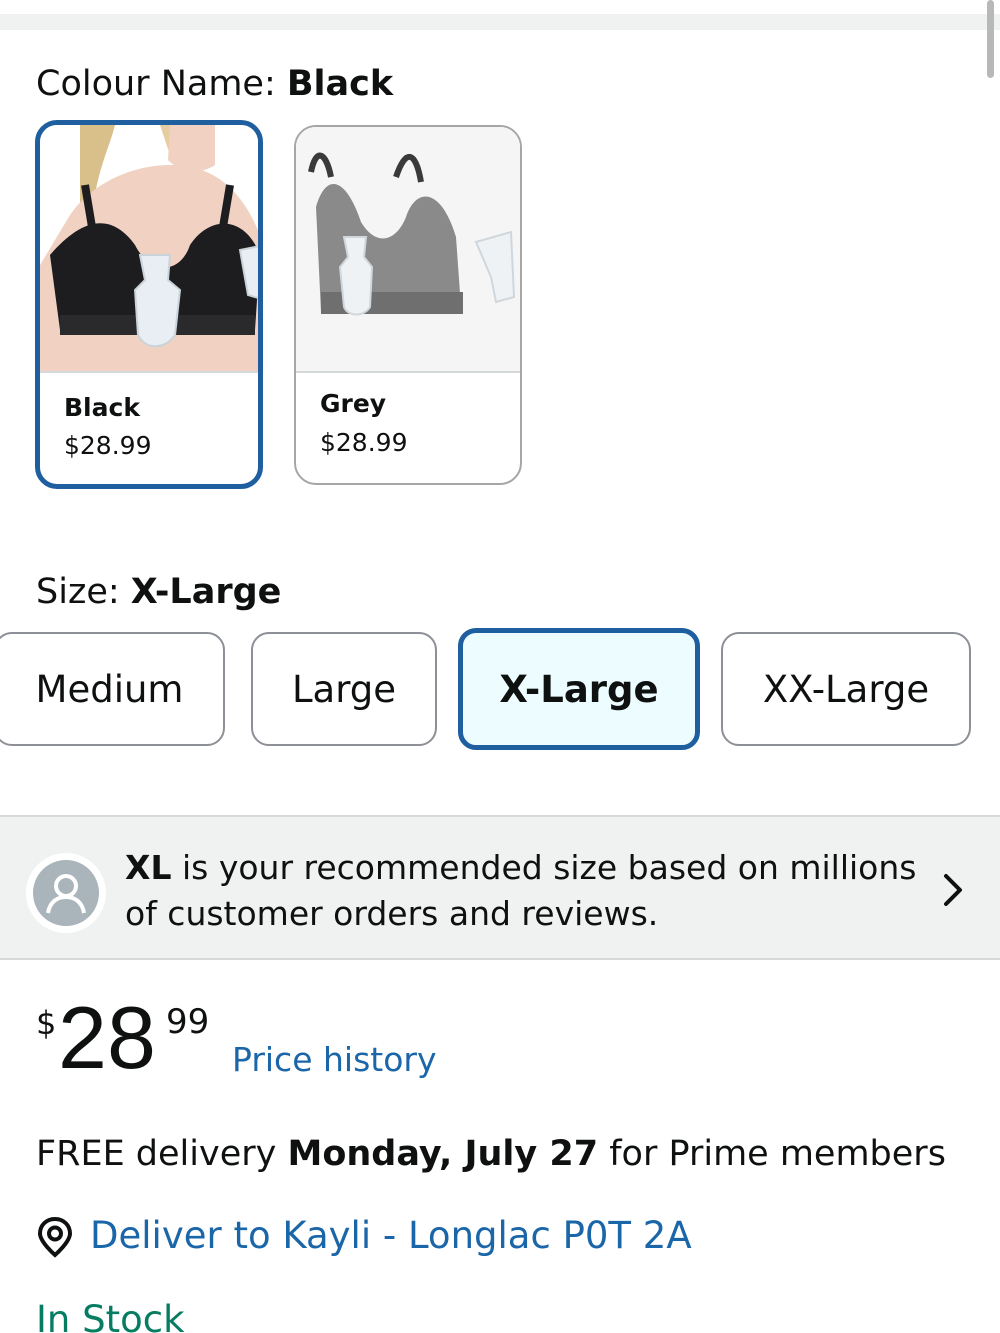  Describe the element at coordinates (149, 249) in the screenshot. I see `black-nursing-bra-image` at that location.